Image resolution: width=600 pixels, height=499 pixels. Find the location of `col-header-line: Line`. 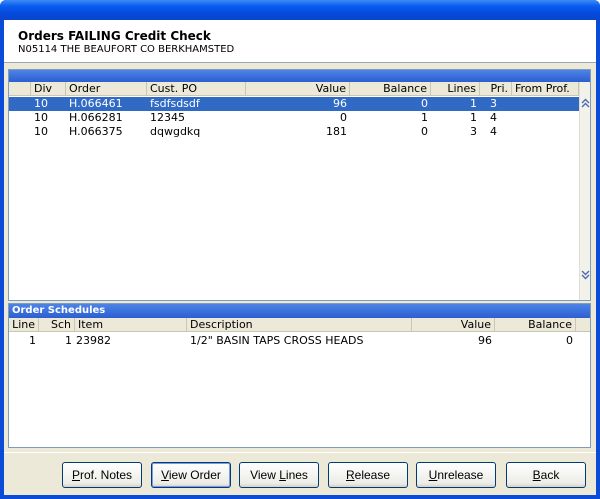

col-header-line: Line is located at coordinates (24, 325).